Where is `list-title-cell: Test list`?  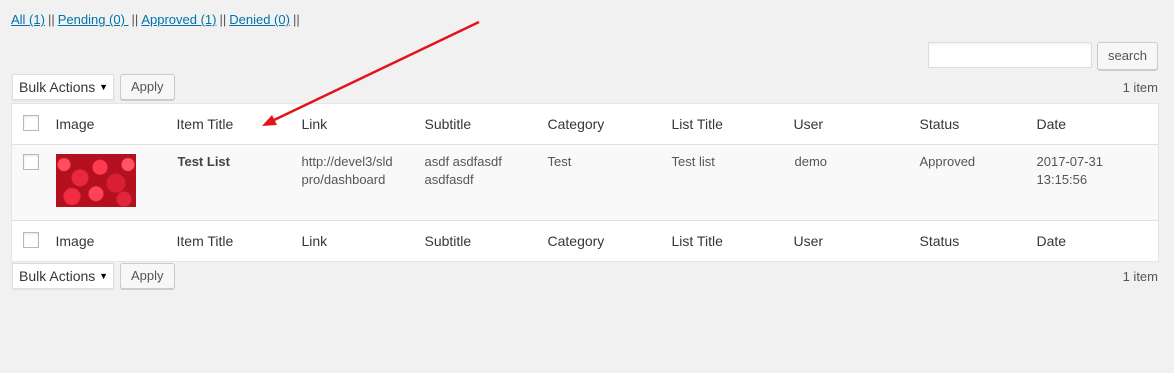
list-title-cell: Test list is located at coordinates (693, 161).